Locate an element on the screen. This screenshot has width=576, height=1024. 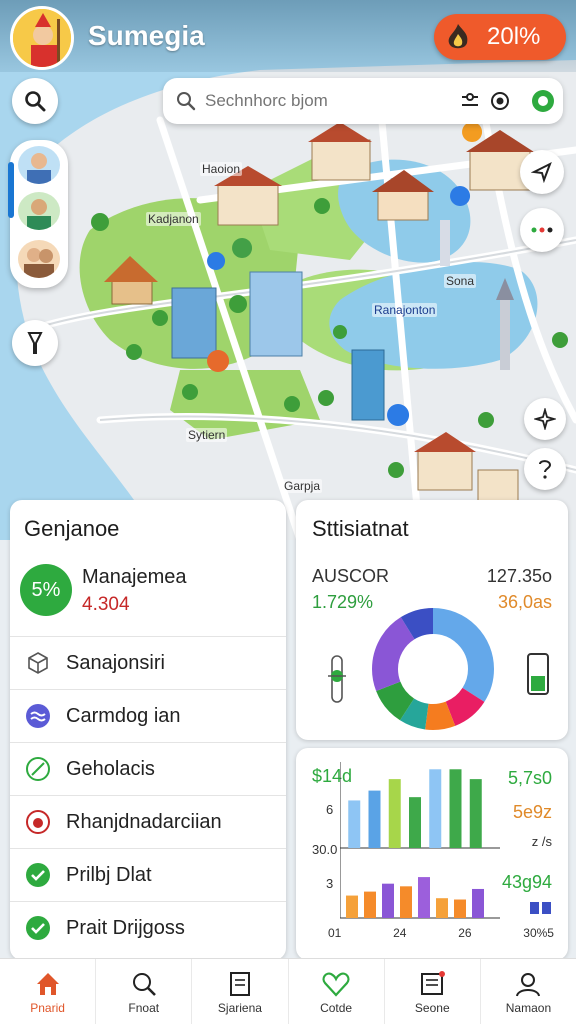
list-item: Rhanjdnadarciian is located at coordinates (148, 821).